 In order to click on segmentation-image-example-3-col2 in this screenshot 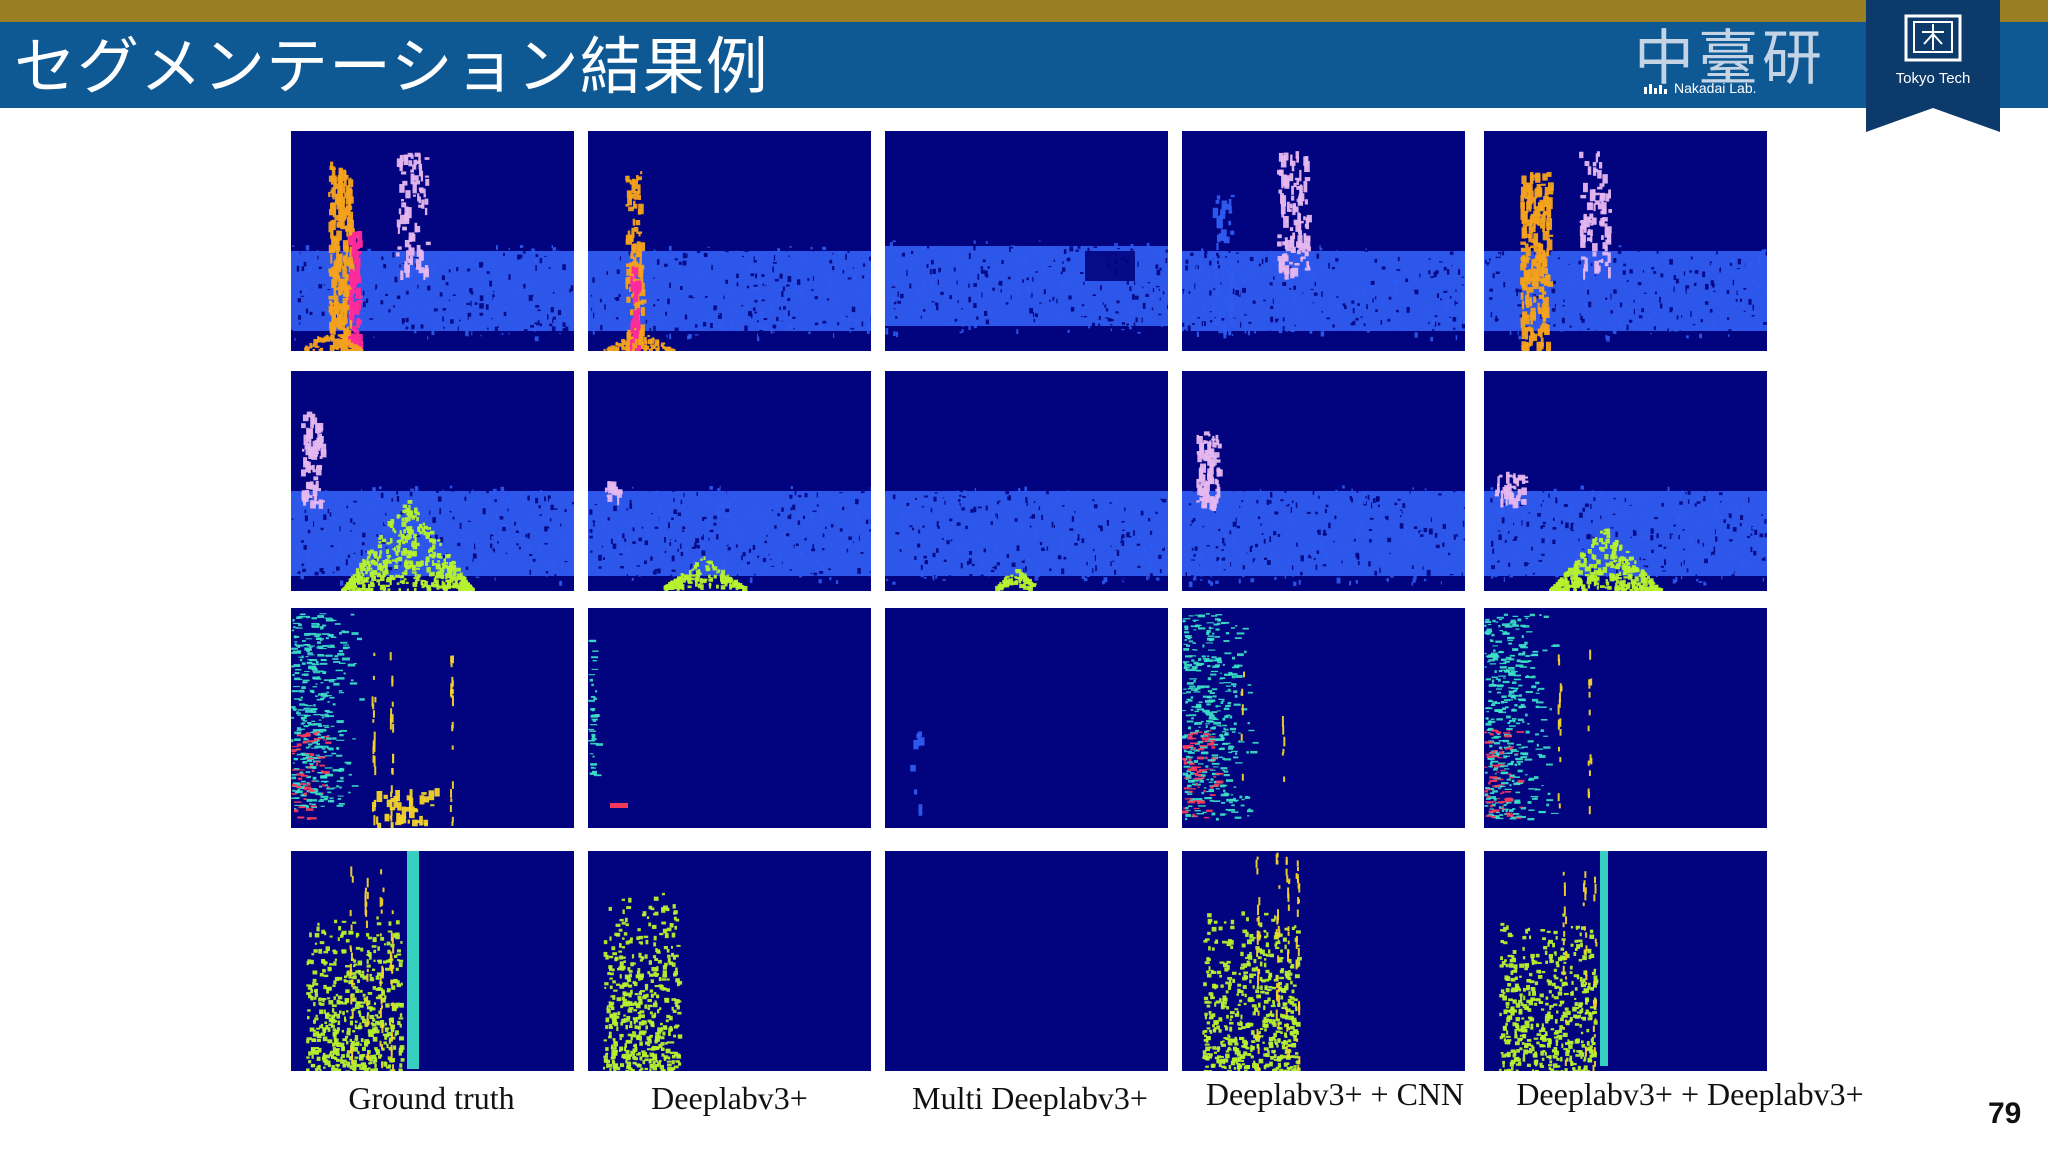, I will do `click(729, 718)`.